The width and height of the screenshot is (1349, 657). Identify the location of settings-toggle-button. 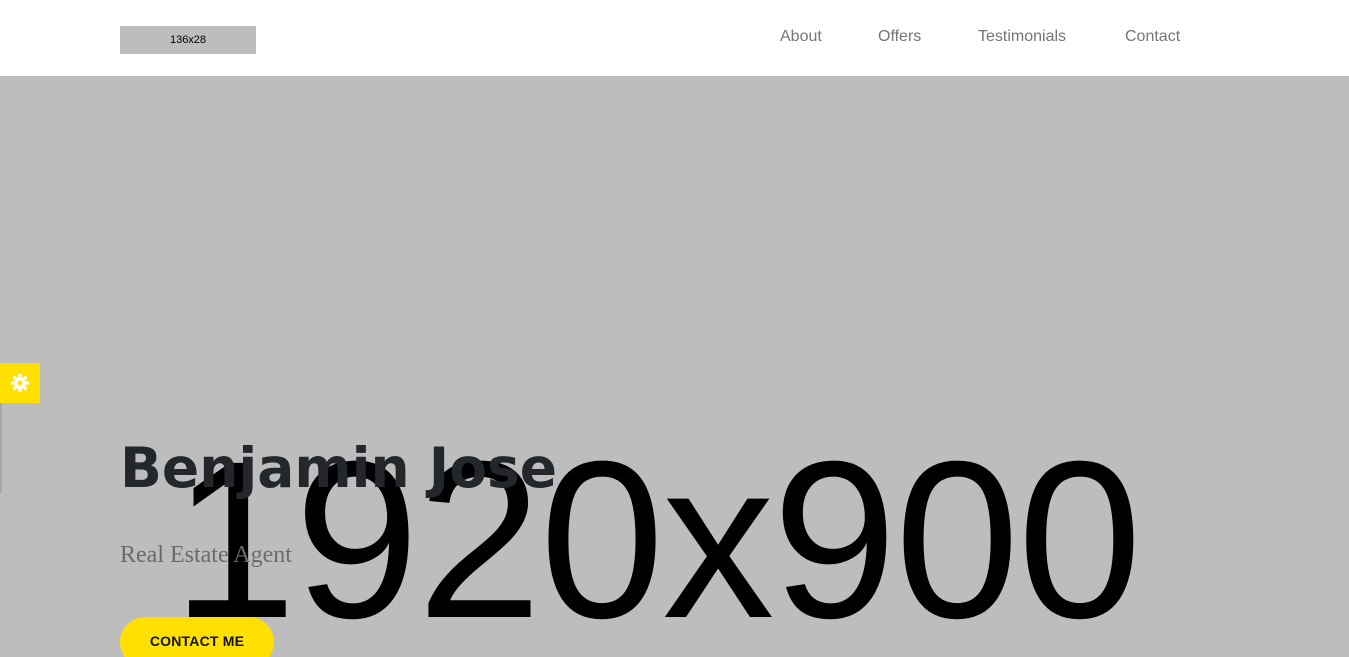
(20, 383).